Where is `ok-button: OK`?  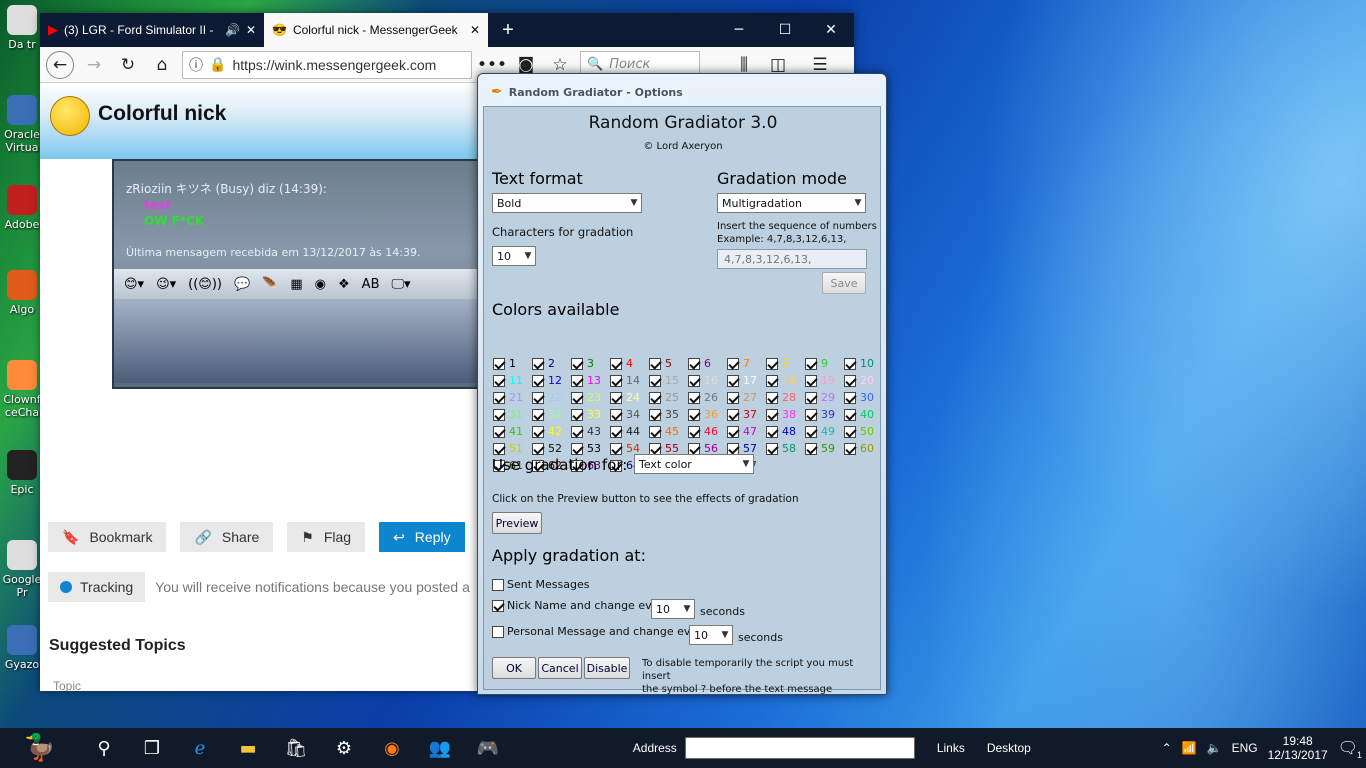 ok-button: OK is located at coordinates (514, 668).